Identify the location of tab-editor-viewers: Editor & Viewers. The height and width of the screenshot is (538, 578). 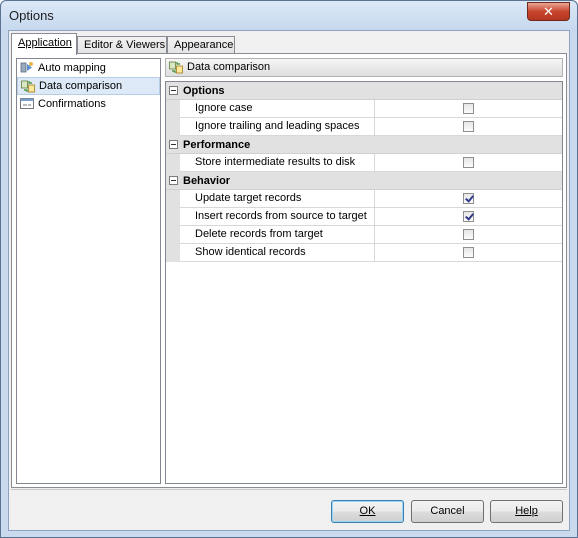
(122, 45).